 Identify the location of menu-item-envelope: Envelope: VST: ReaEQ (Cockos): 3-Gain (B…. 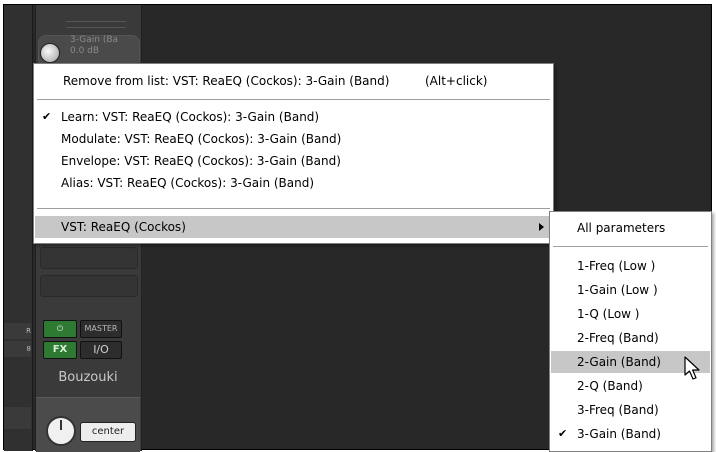
(293, 161).